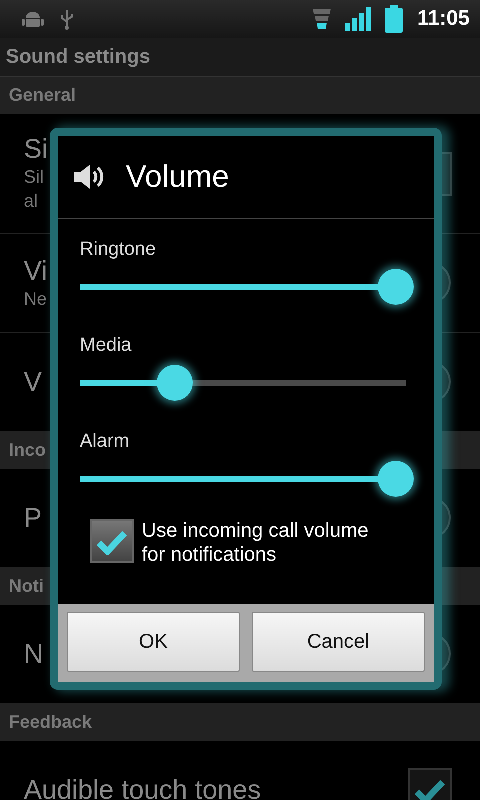 The height and width of the screenshot is (800, 480). Describe the element at coordinates (89, 177) in the screenshot. I see `speaker-icon` at that location.